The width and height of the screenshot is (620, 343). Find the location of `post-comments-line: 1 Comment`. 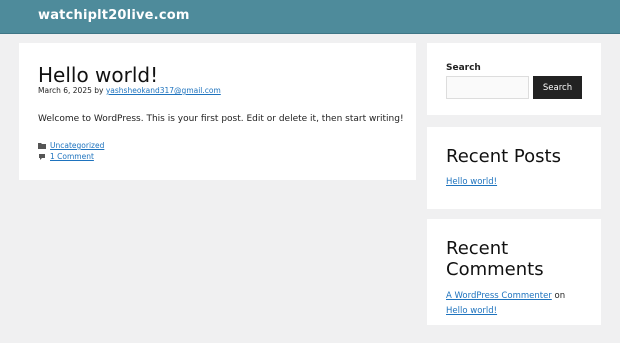

post-comments-line: 1 Comment is located at coordinates (71, 156).